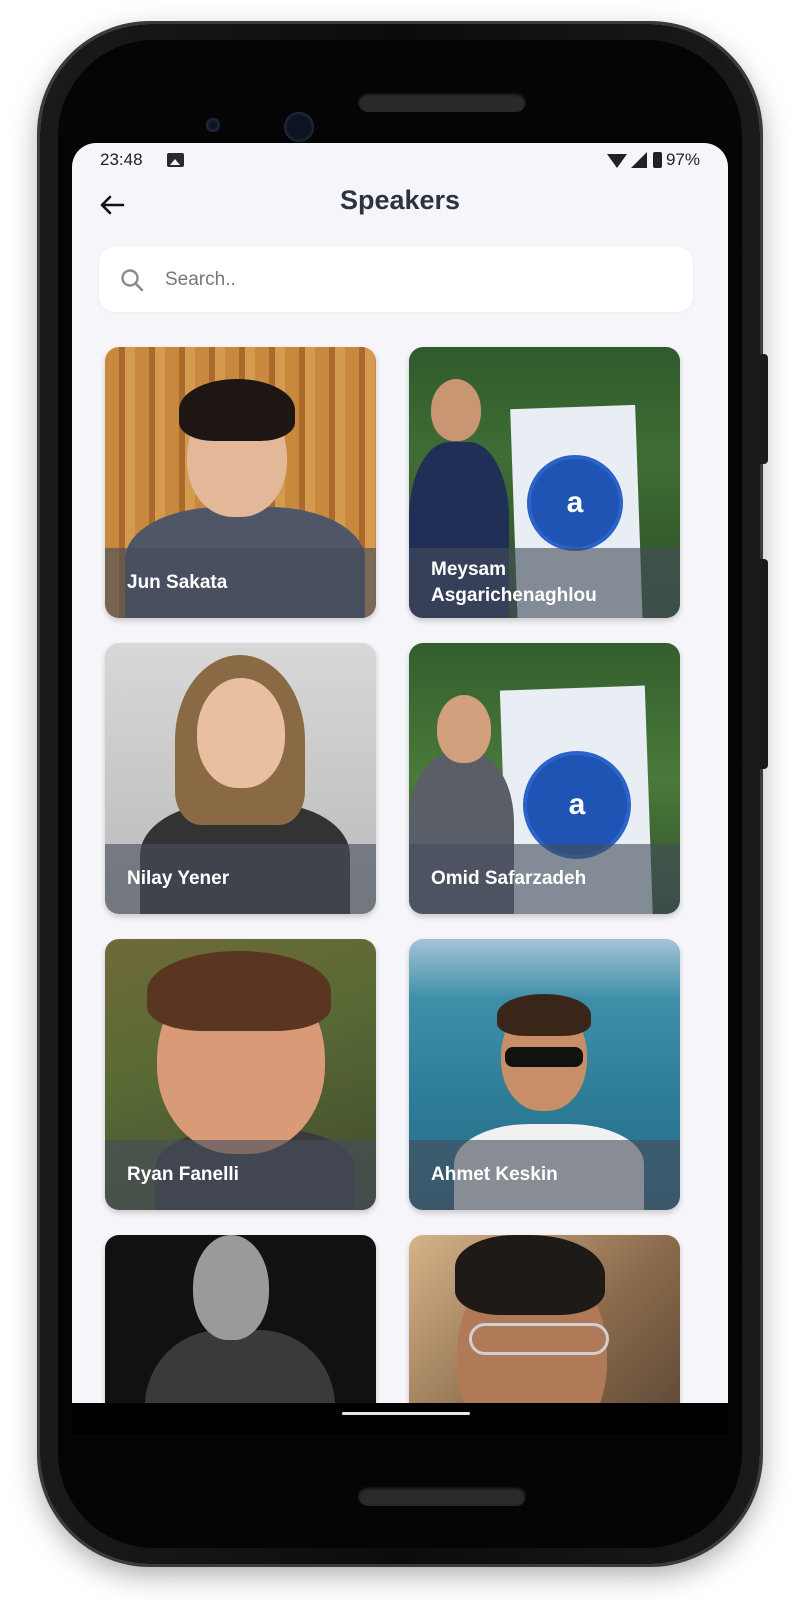  Describe the element at coordinates (132, 280) in the screenshot. I see `search-icon` at that location.